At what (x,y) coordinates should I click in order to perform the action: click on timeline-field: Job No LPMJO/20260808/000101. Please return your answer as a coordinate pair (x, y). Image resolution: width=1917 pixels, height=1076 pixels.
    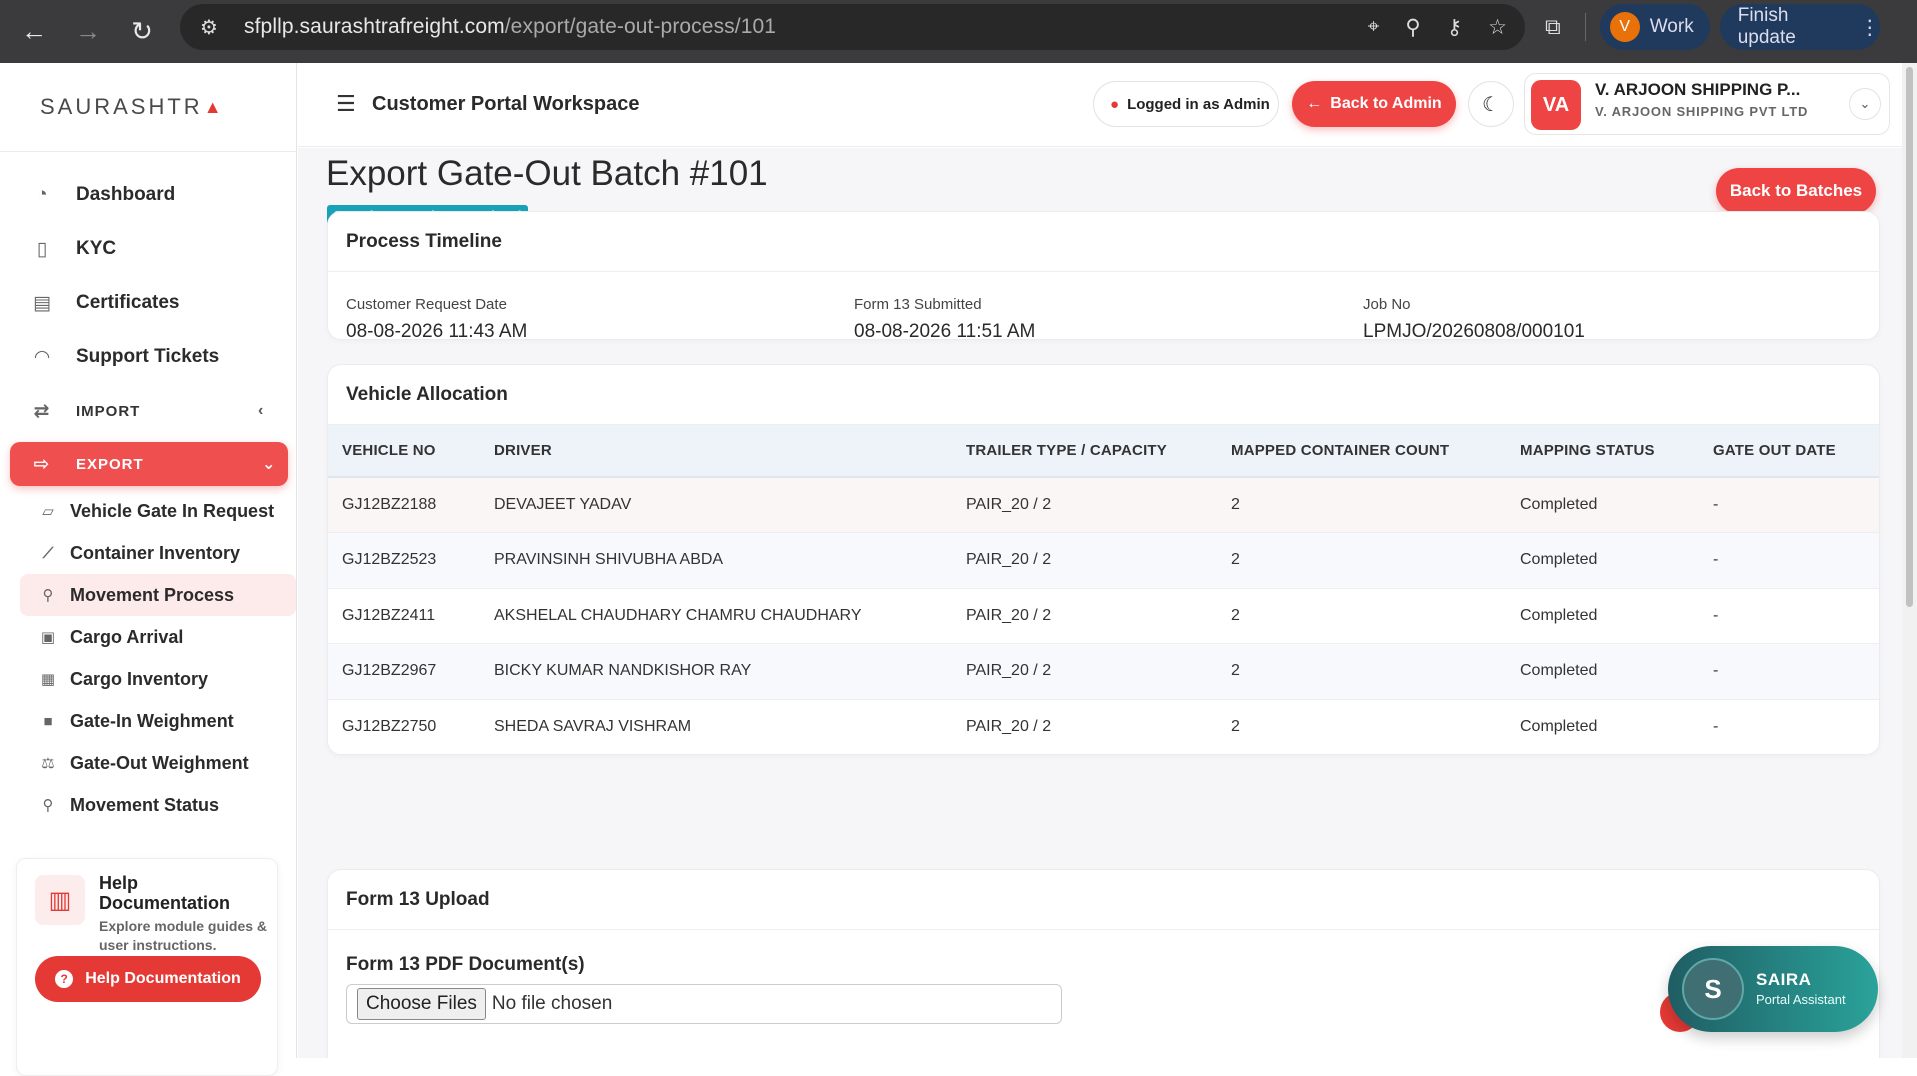
    Looking at the image, I should click on (1474, 318).